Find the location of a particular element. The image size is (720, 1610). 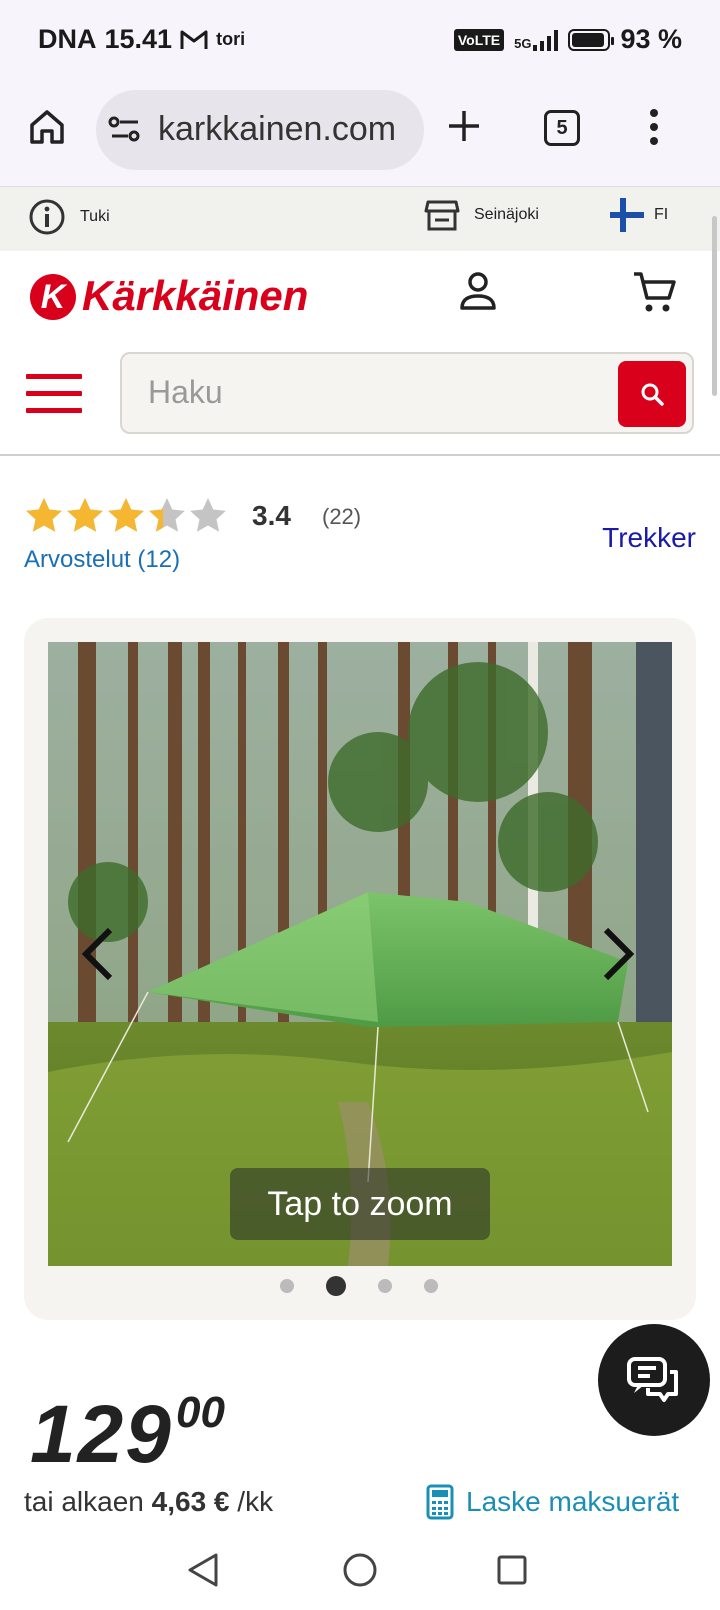

recents-button is located at coordinates (512, 1572).